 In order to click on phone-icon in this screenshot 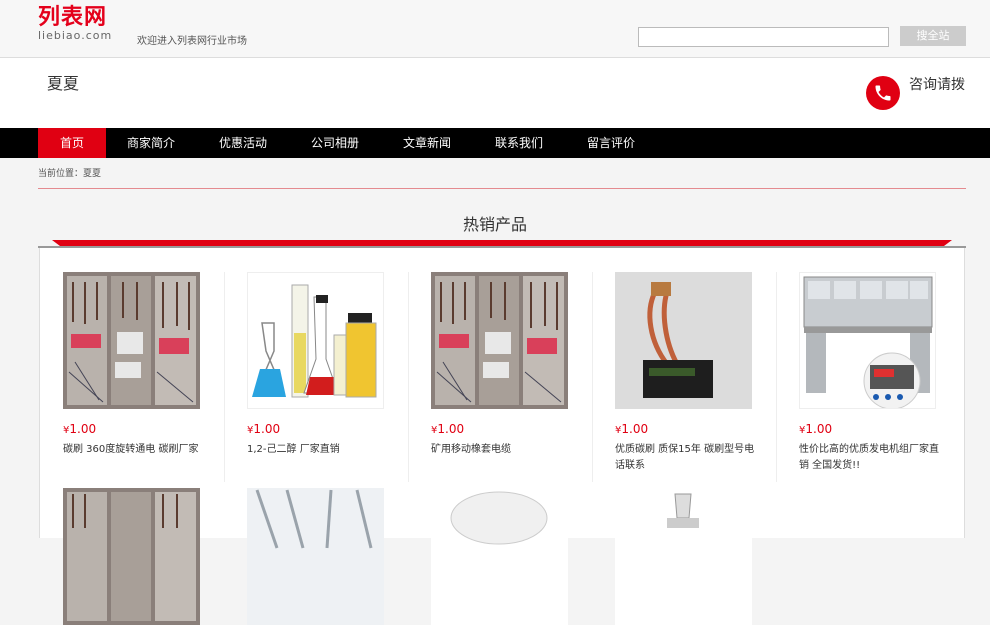, I will do `click(883, 93)`.